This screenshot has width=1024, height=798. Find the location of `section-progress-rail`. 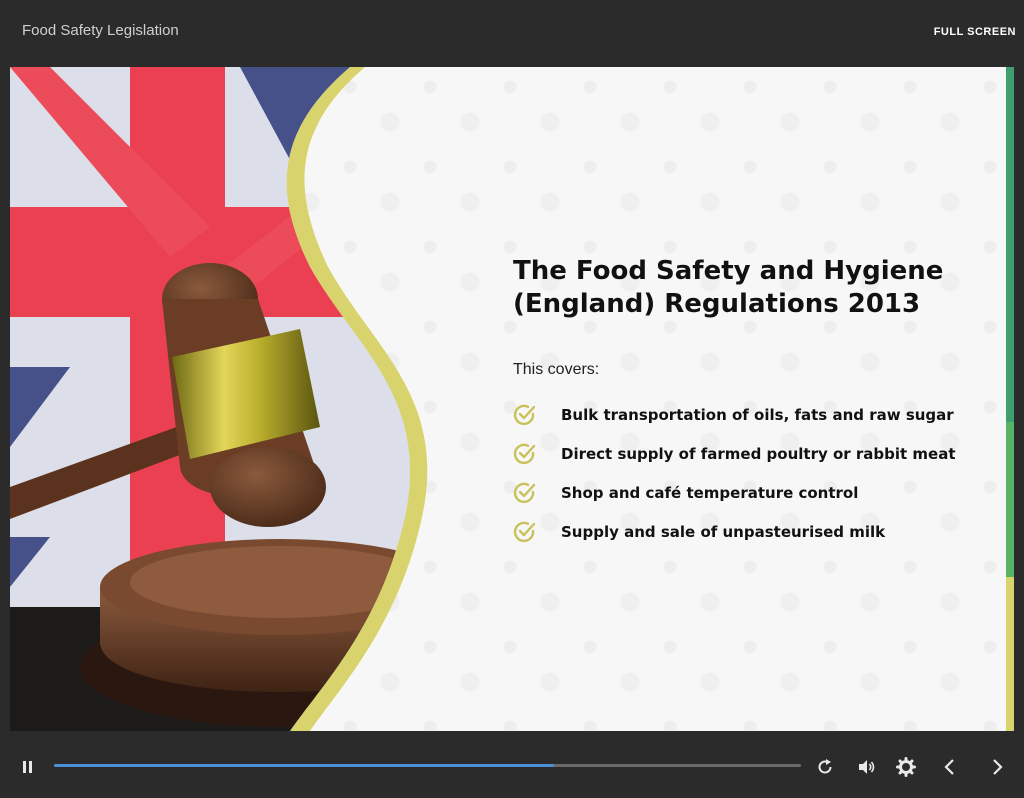

section-progress-rail is located at coordinates (1010, 399).